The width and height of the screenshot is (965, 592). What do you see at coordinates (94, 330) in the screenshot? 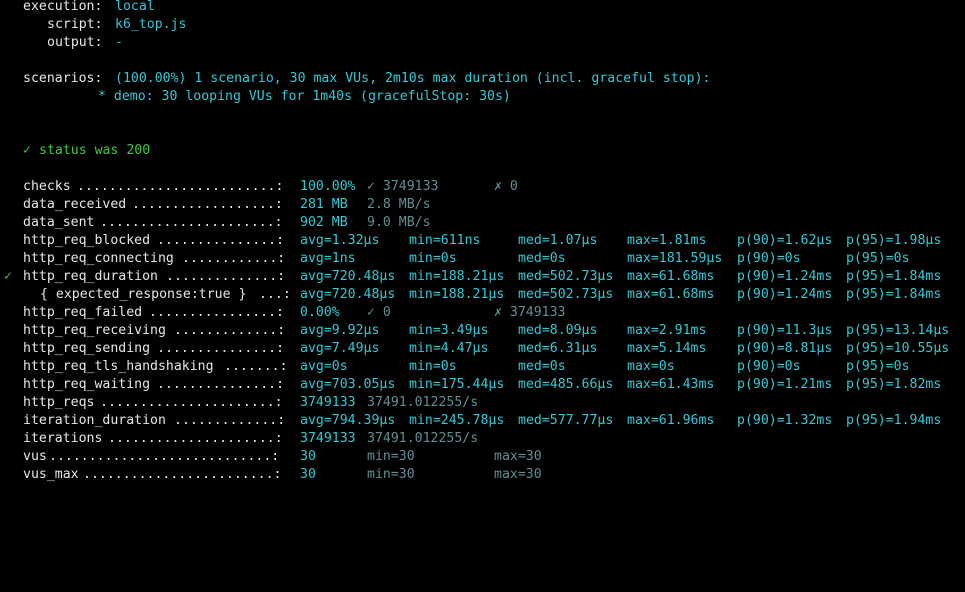
I see `metric-name: http_req_receiving` at bounding box center [94, 330].